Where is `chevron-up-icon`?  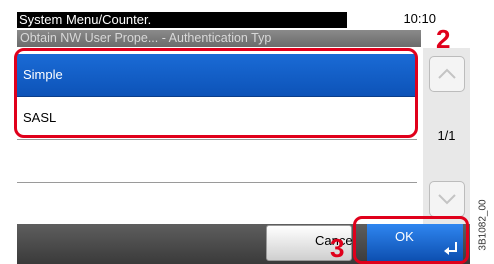
chevron-up-icon is located at coordinates (447, 73).